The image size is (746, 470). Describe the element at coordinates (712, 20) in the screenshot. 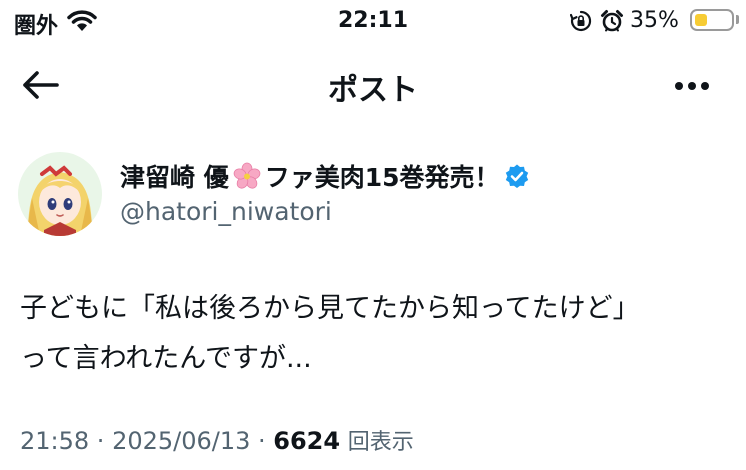

I see `battery-icon` at that location.